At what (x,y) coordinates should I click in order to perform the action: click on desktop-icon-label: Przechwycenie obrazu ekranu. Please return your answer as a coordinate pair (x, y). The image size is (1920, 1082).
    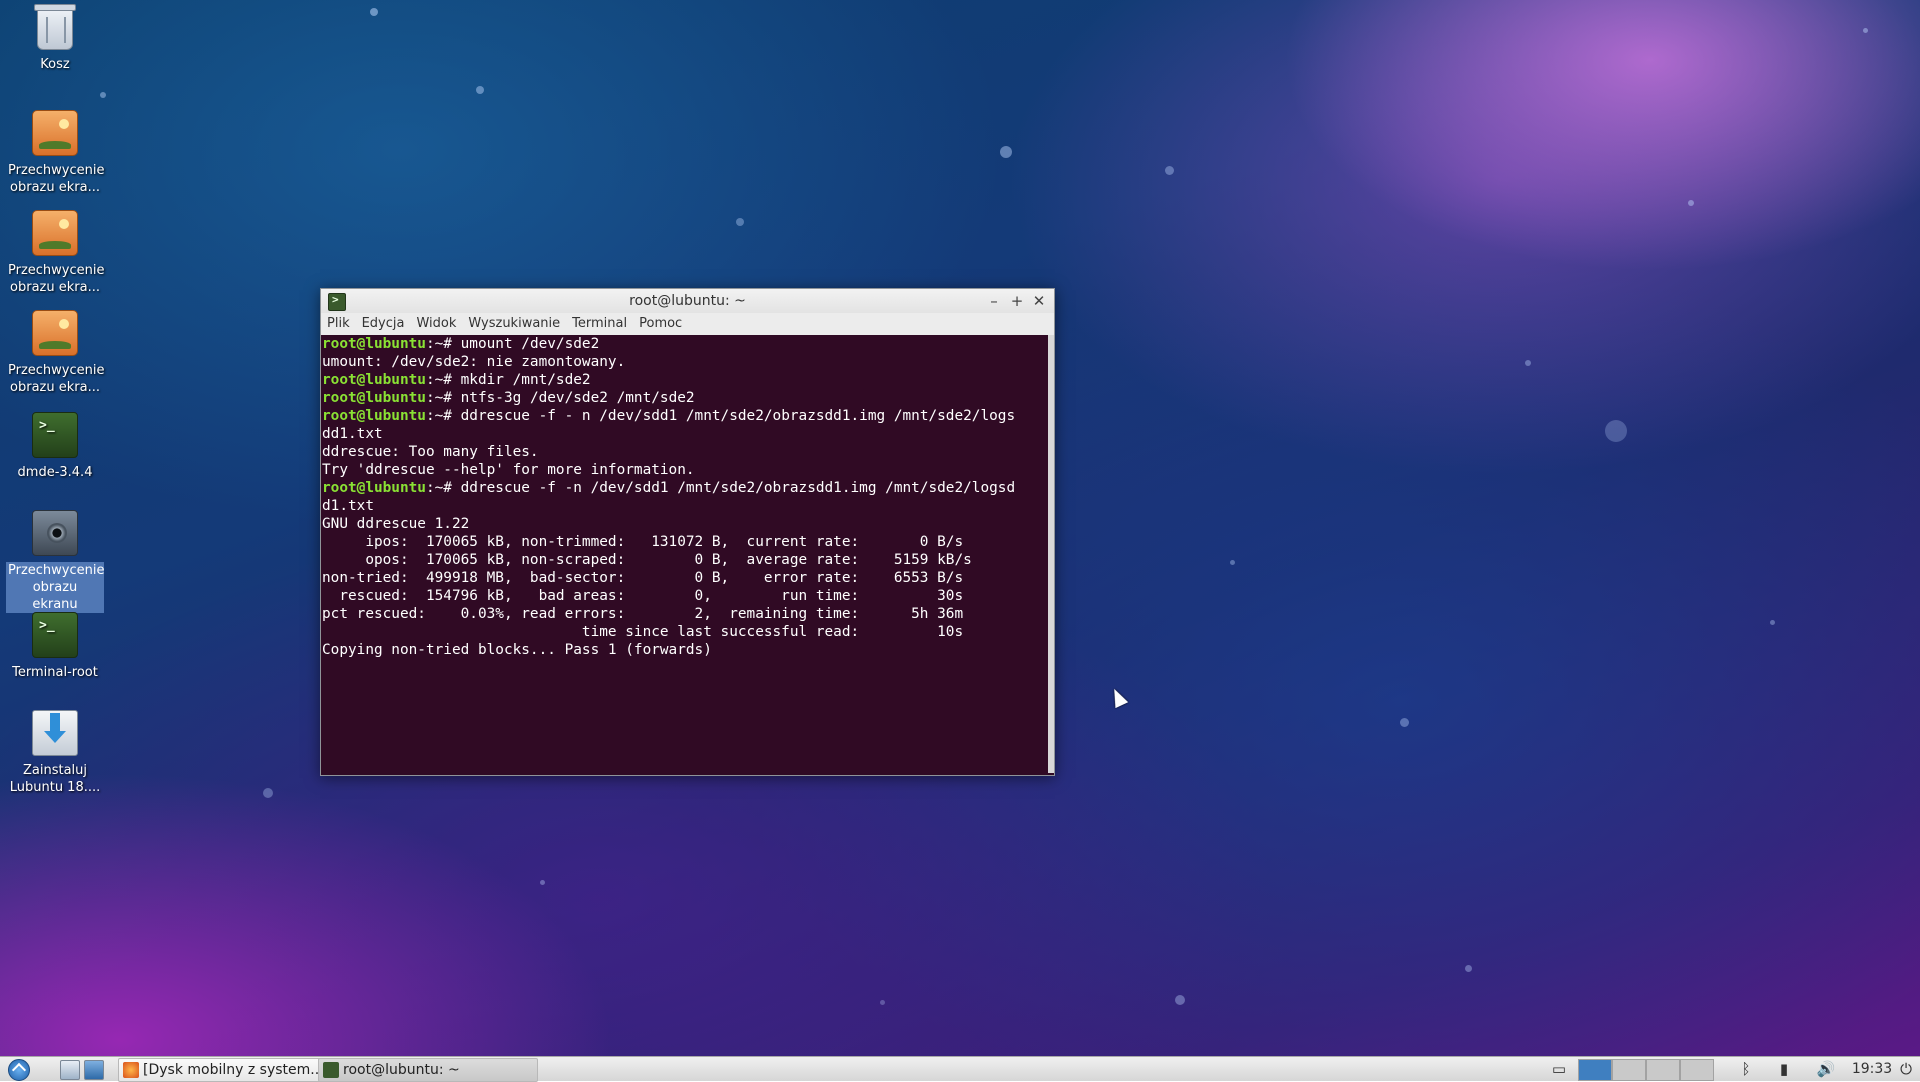
    Looking at the image, I should click on (55, 587).